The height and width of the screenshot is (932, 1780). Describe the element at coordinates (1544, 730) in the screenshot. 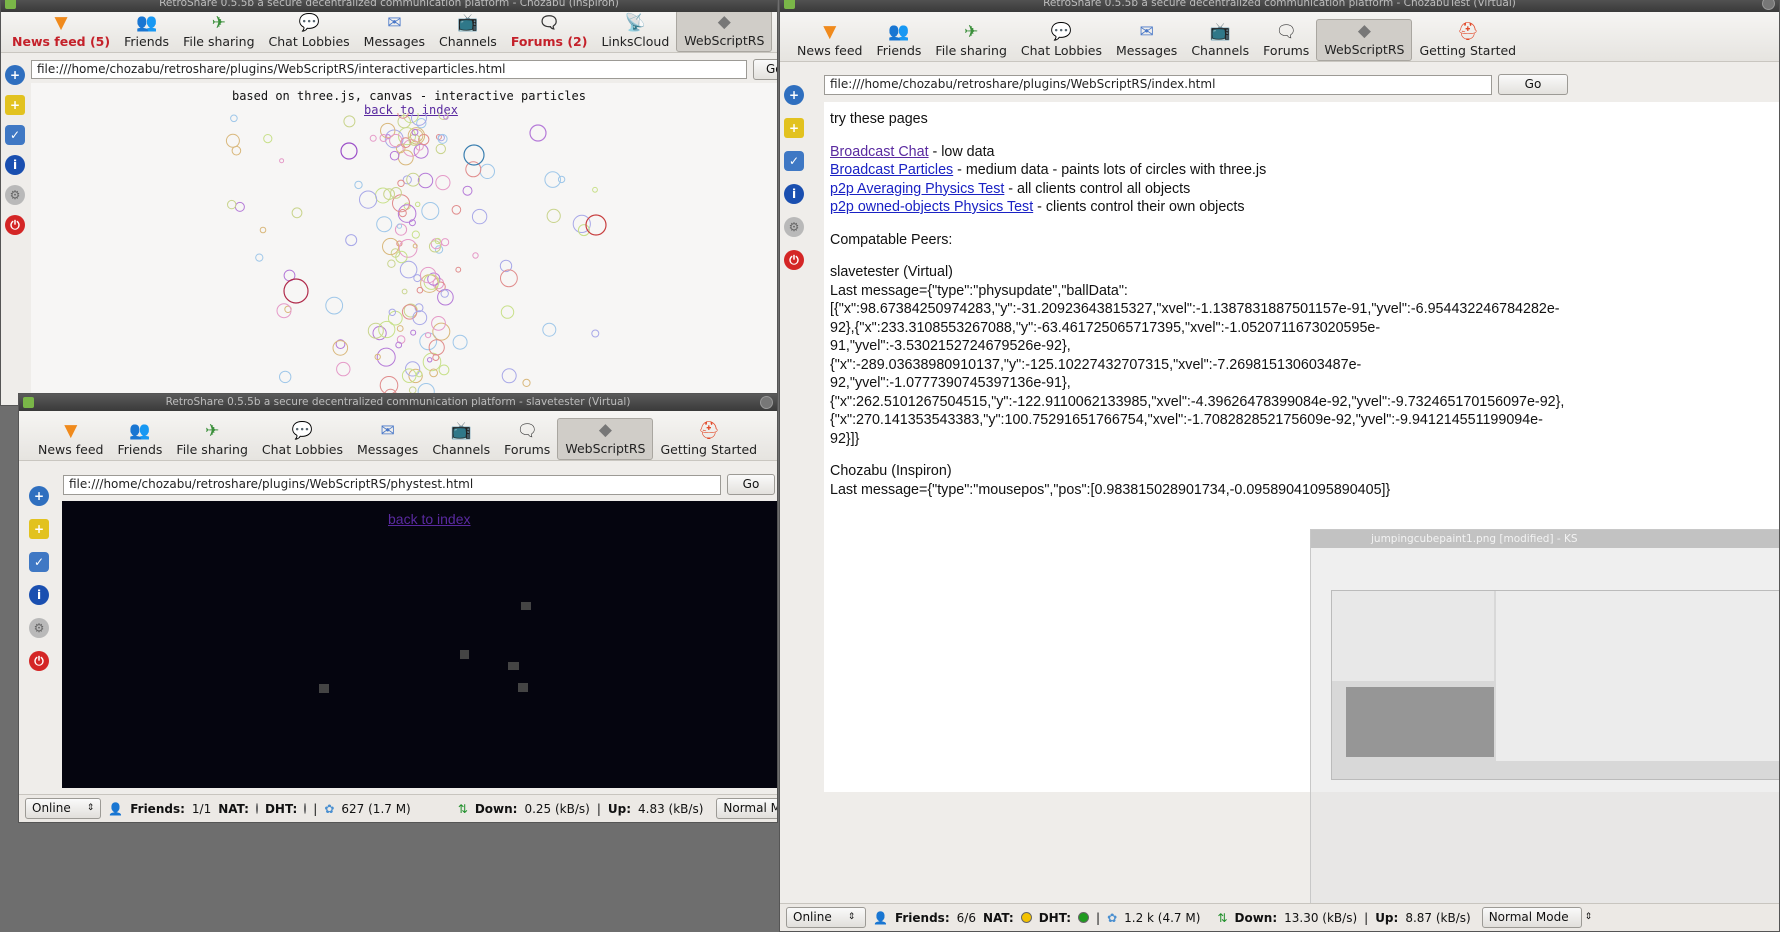

I see `background-window-overlay: jumpingcubepaint1.png [modified] - KS` at that location.